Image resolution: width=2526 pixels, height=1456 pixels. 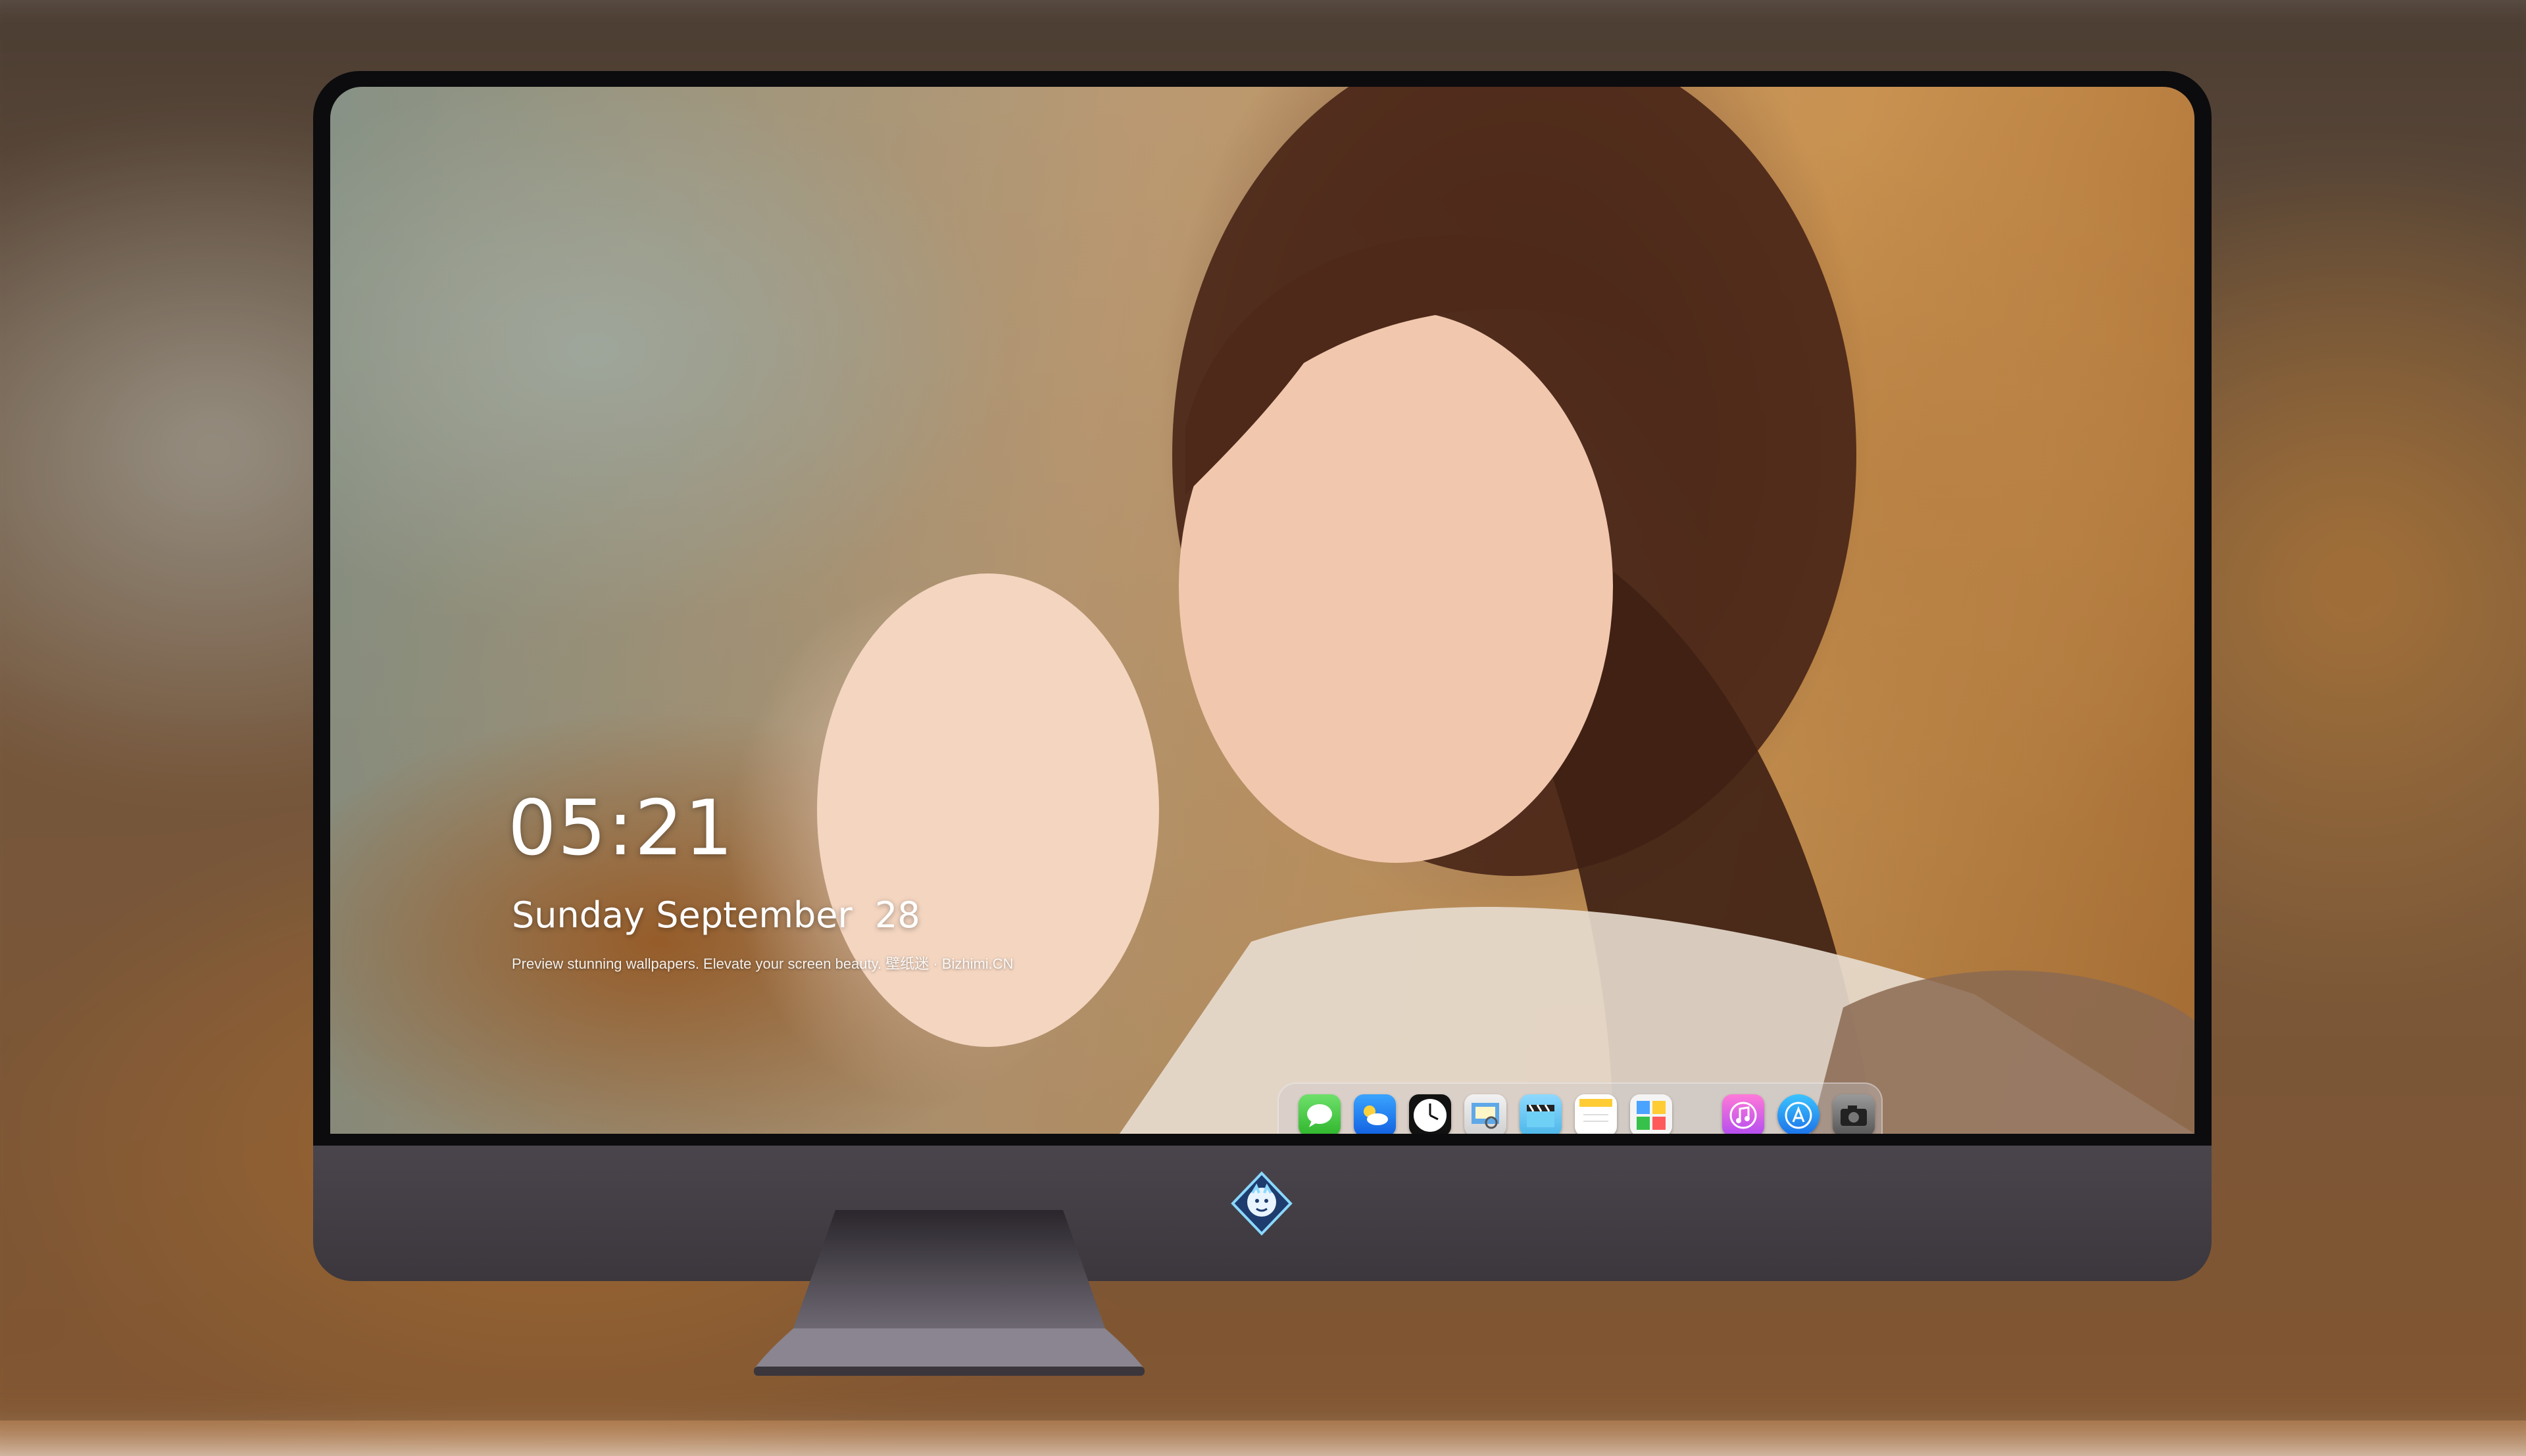 I want to click on camera-icon, so click(x=1854, y=1114).